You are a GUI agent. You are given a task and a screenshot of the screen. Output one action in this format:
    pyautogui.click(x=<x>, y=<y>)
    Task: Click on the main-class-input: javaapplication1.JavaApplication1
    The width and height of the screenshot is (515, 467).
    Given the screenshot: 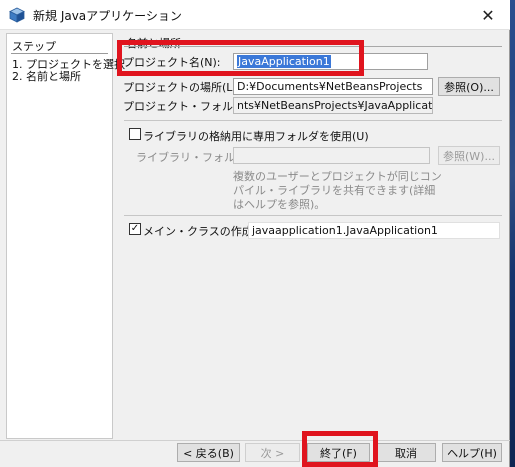 What is the action you would take?
    pyautogui.click(x=374, y=230)
    